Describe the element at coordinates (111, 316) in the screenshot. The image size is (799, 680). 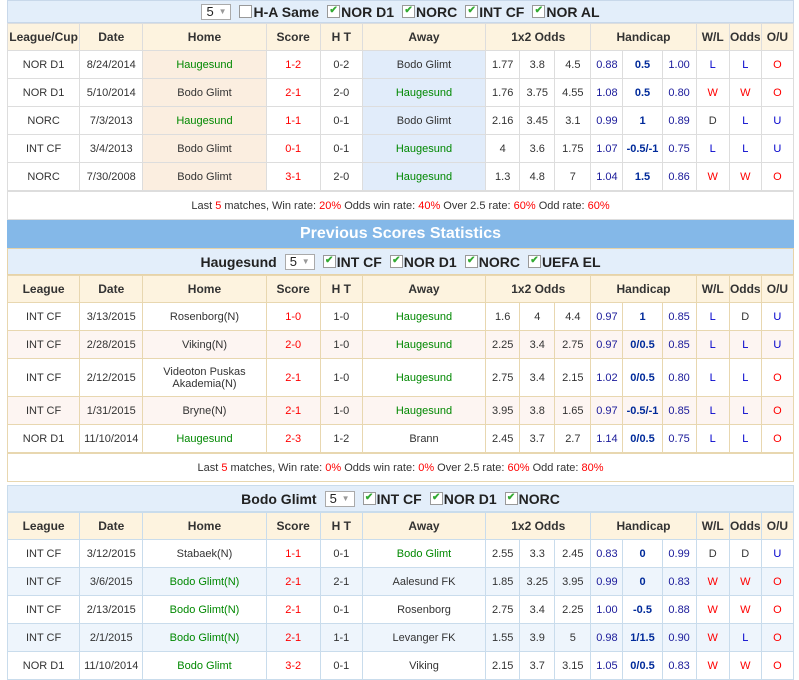
I see `date-cell: 3/13/2015` at that location.